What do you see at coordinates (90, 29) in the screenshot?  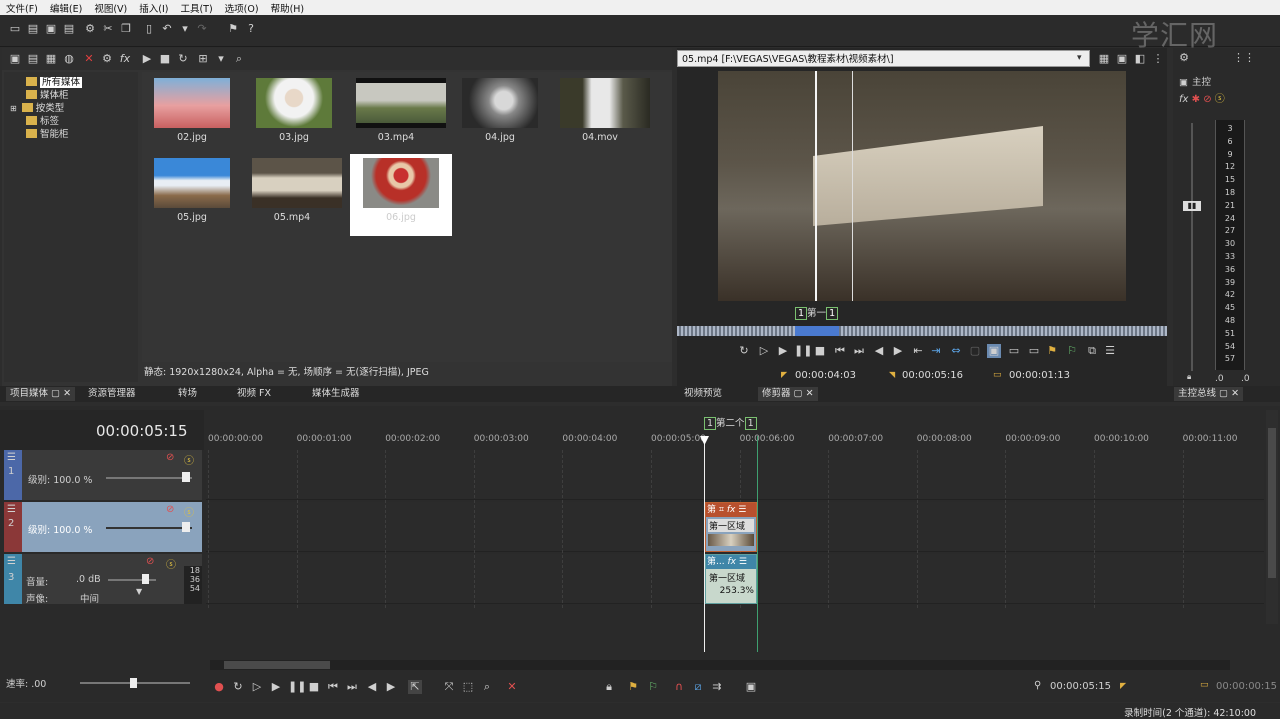 I see `properties-gear-icon: ⚙` at bounding box center [90, 29].